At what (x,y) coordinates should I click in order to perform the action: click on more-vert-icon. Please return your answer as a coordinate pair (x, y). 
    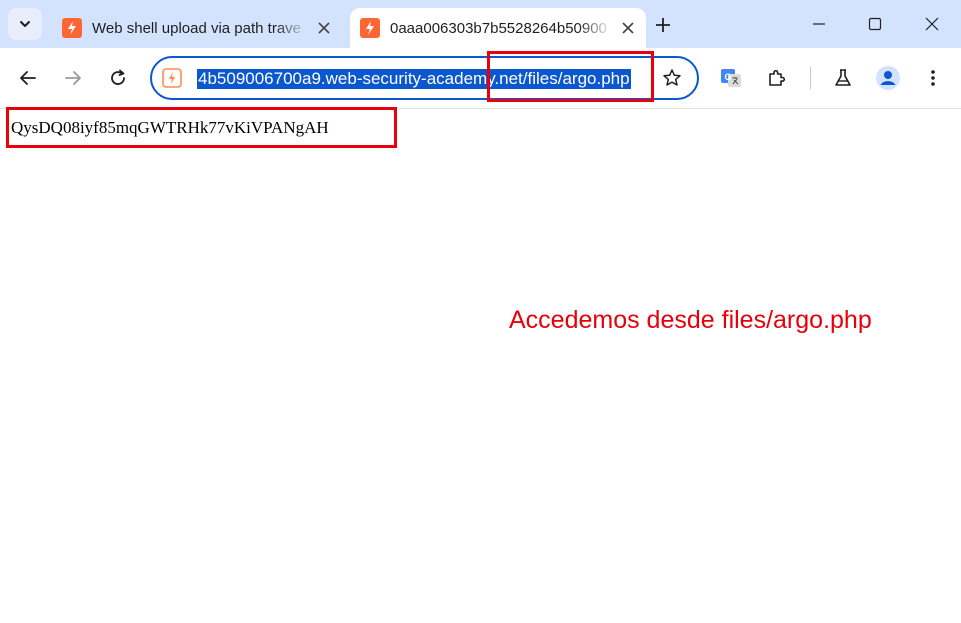
    Looking at the image, I should click on (933, 78).